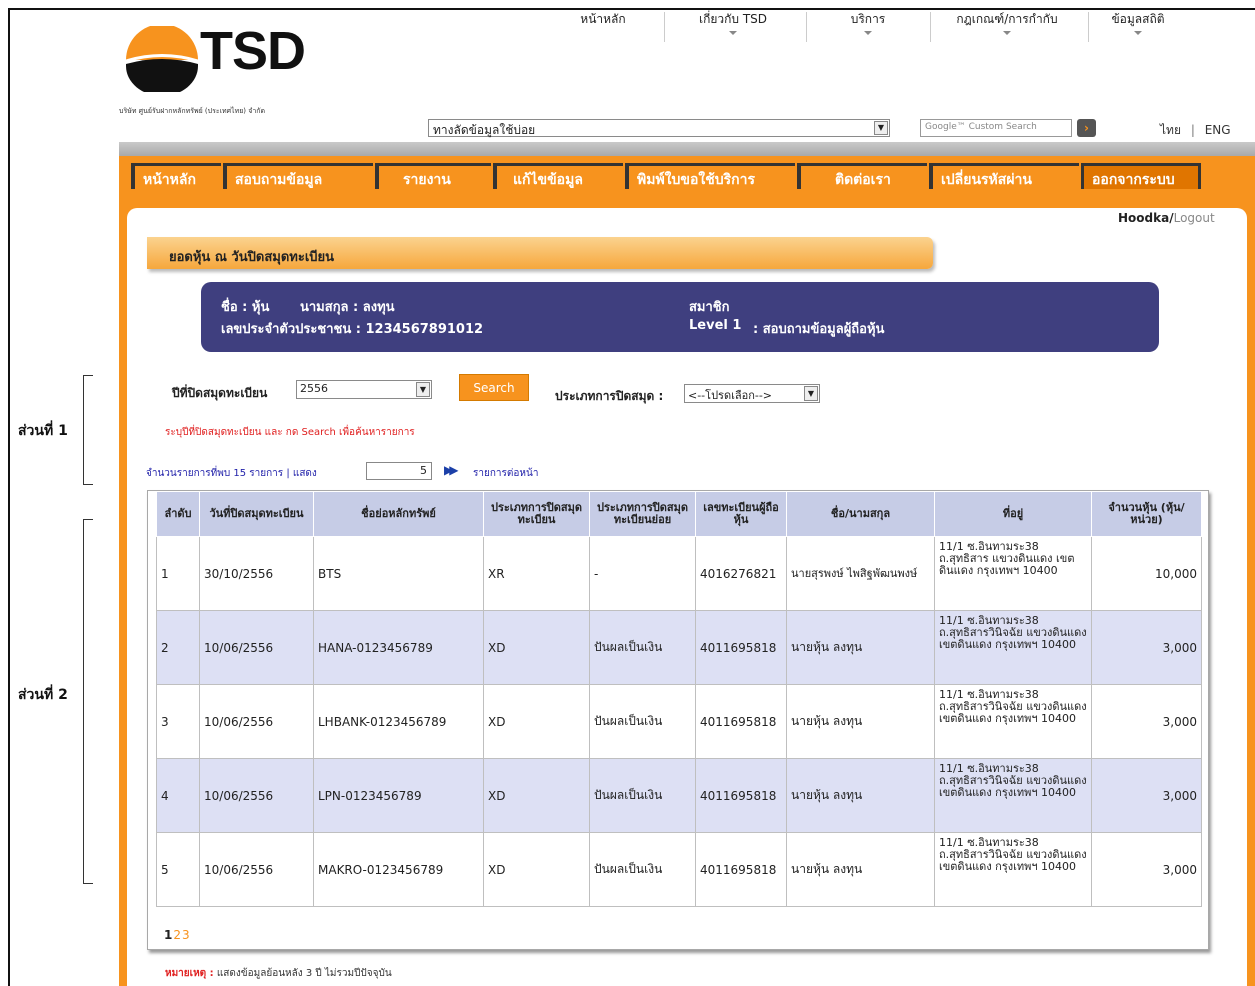 This screenshot has height=986, width=1255. Describe the element at coordinates (256, 795) in the screenshot. I see `cell-close-date: 10/06/2556` at that location.